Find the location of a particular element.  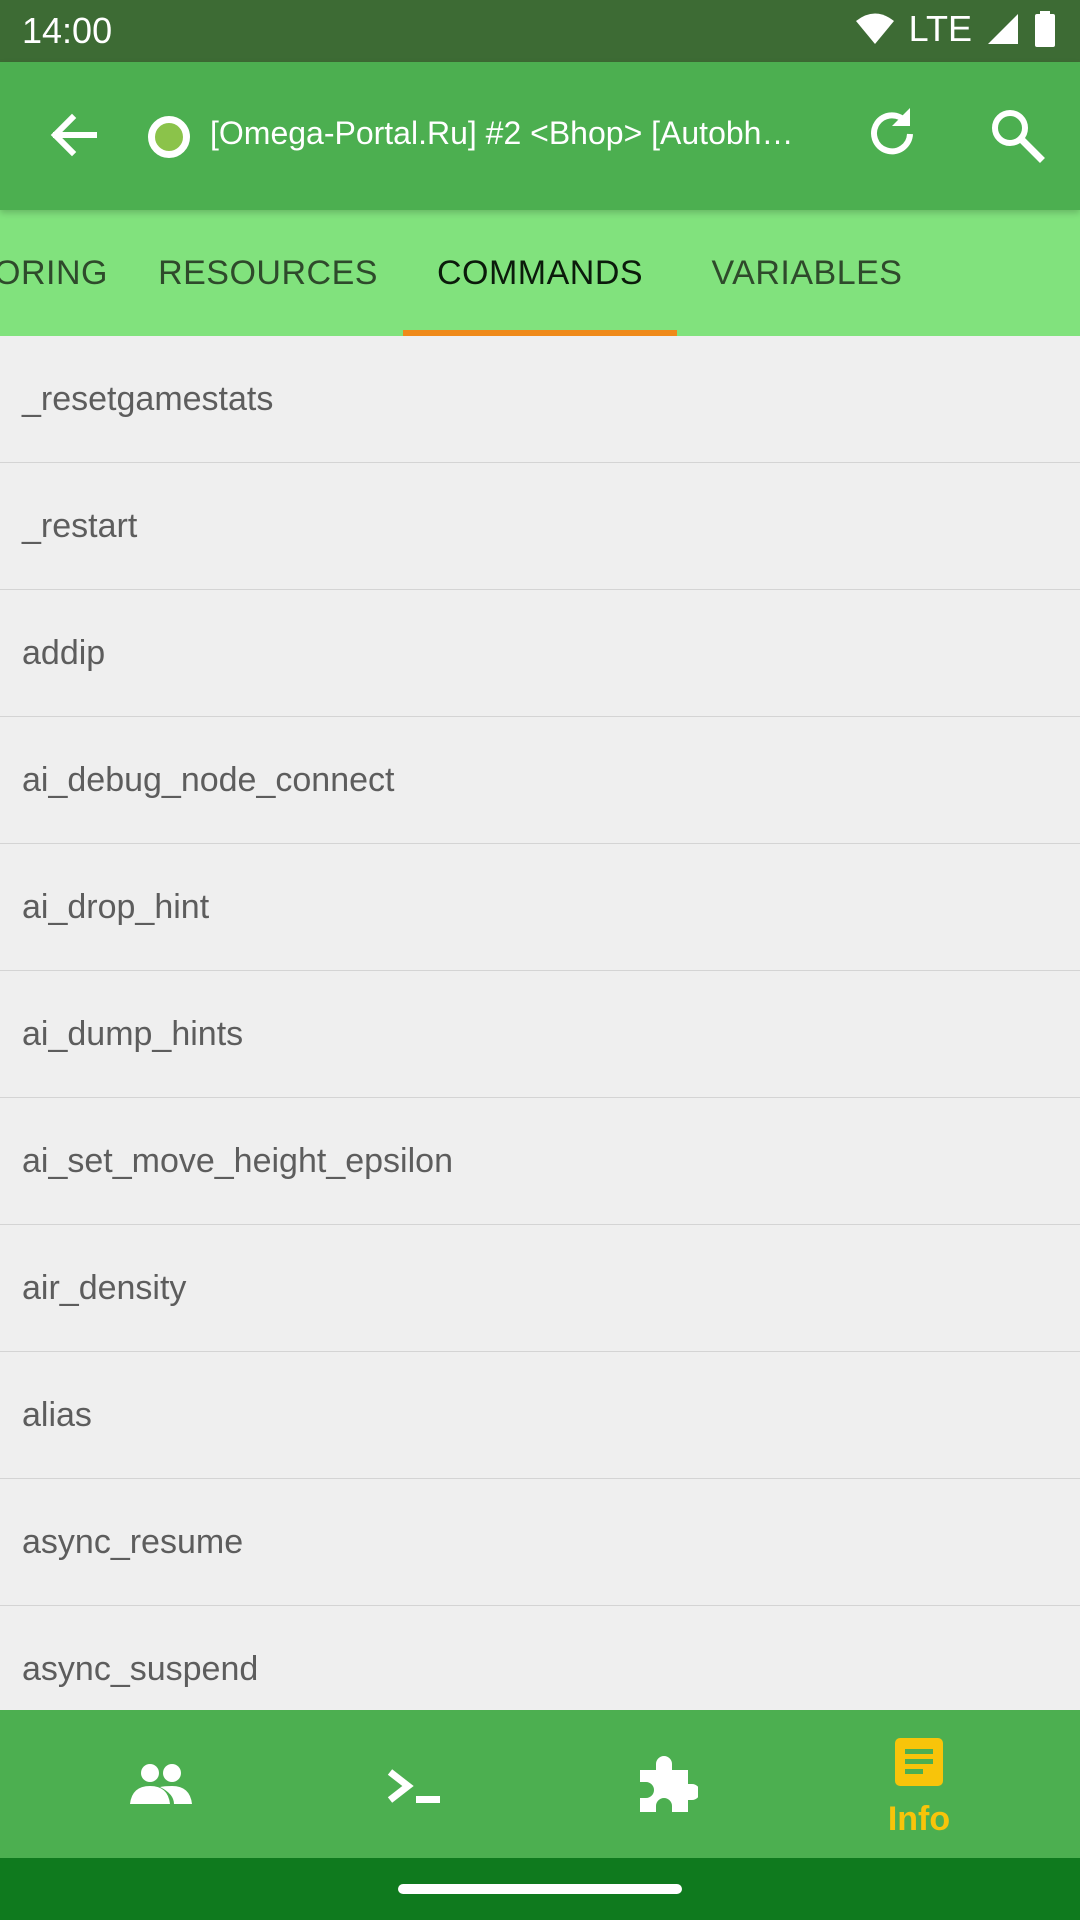

list-item: air_density is located at coordinates (540, 1288).